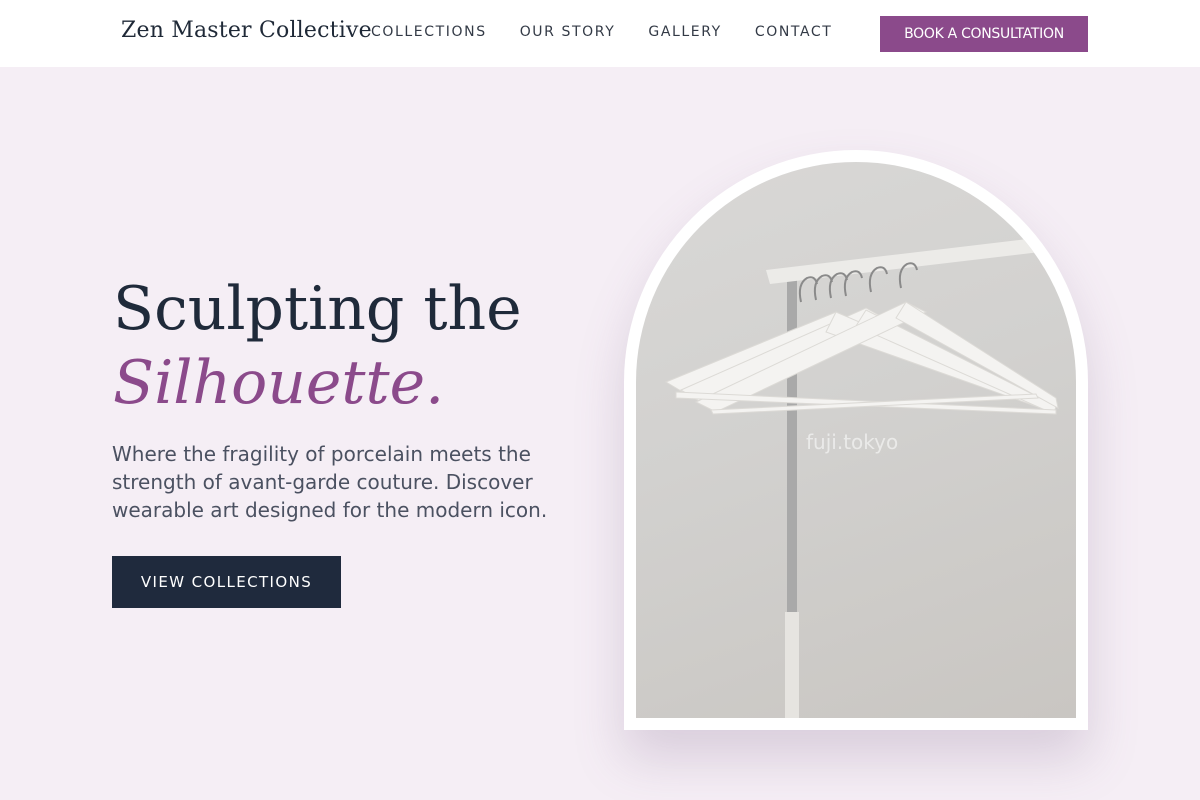  I want to click on view-collections-button: VIEW COLLECTIONS, so click(226, 582).